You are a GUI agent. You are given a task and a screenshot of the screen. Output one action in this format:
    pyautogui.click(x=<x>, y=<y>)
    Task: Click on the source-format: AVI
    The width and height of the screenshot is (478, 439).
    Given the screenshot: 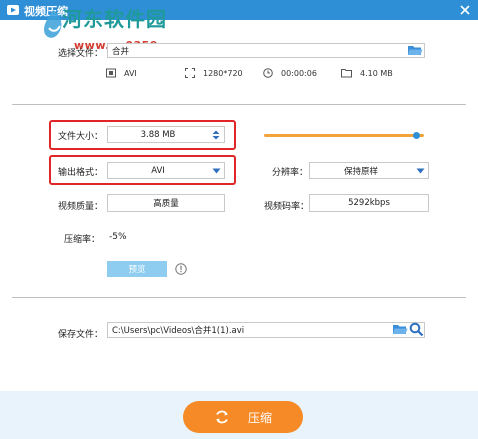 What is the action you would take?
    pyautogui.click(x=121, y=73)
    